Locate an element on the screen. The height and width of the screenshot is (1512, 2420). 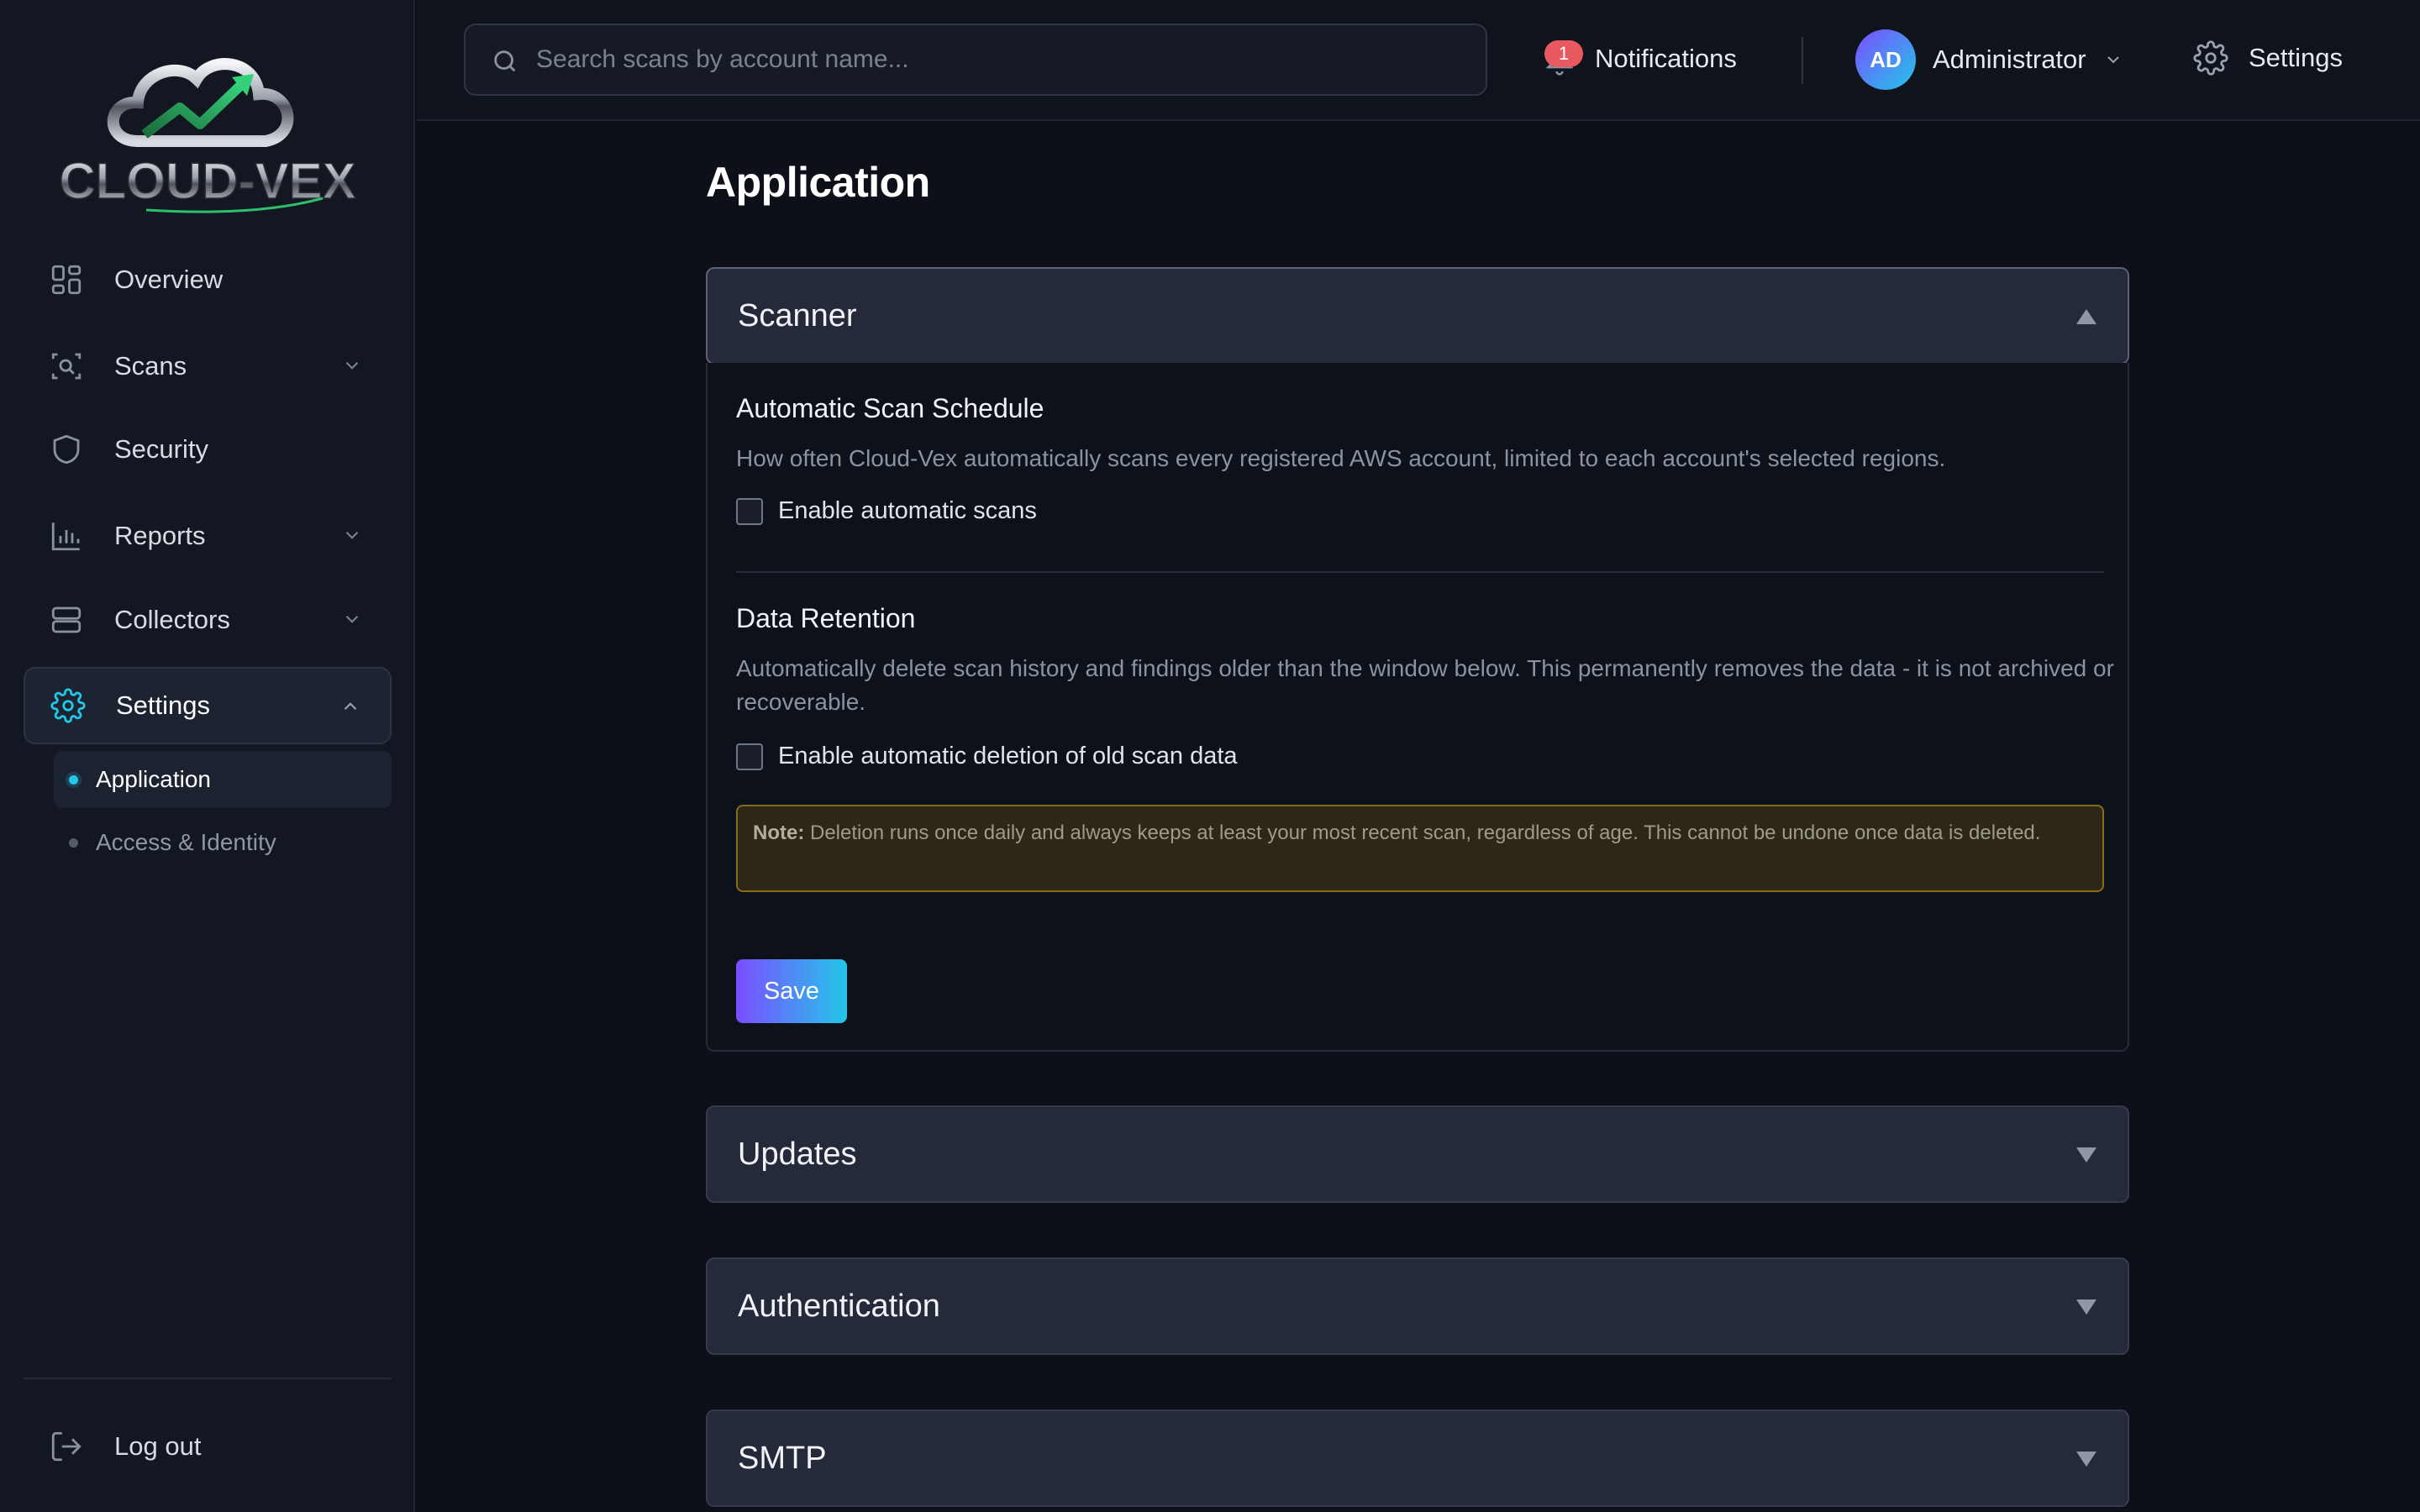
search-input is located at coordinates (1011, 59).